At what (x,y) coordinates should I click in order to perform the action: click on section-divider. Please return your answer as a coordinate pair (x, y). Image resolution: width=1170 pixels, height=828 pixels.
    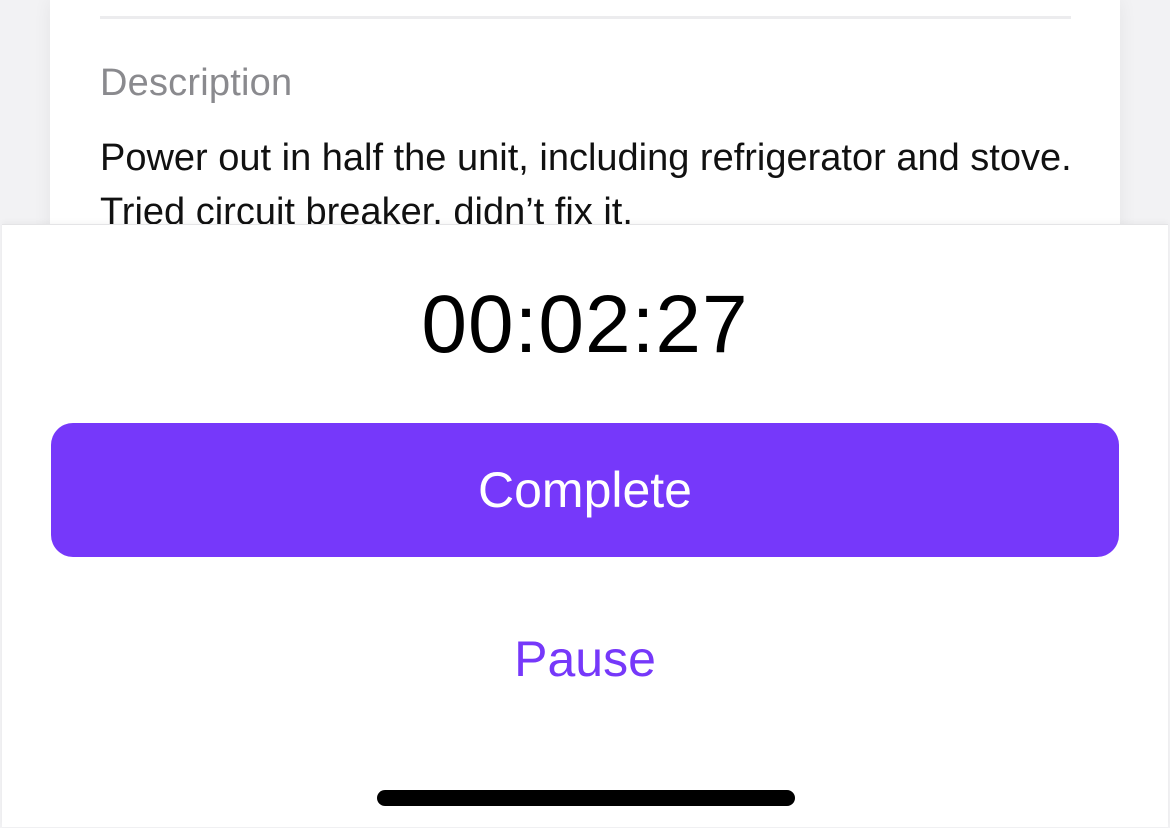
    Looking at the image, I should click on (585, 17).